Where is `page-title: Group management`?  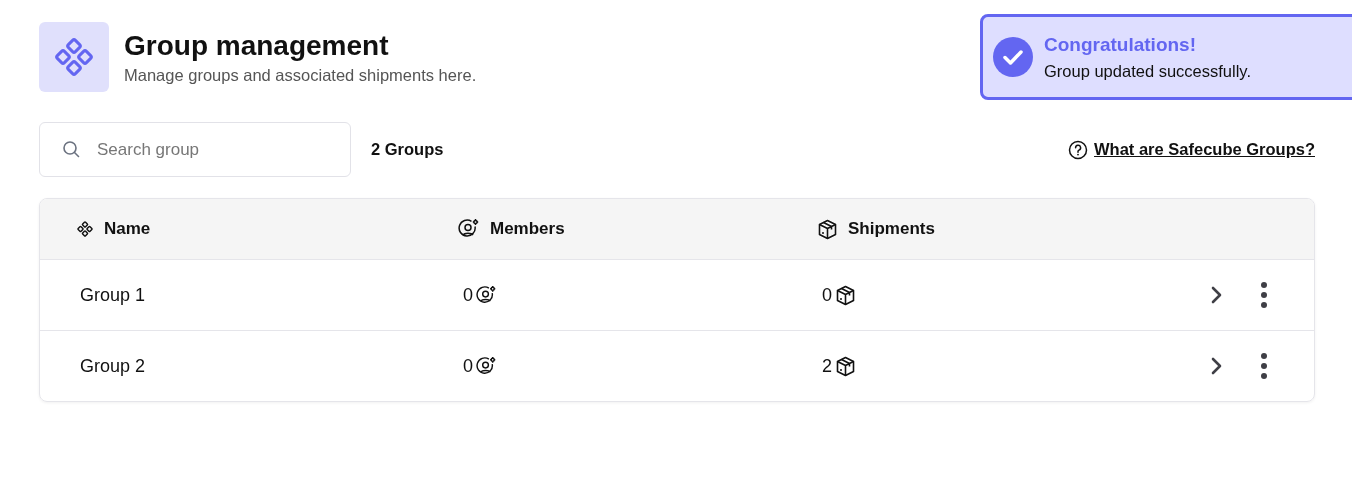 page-title: Group management is located at coordinates (257, 45).